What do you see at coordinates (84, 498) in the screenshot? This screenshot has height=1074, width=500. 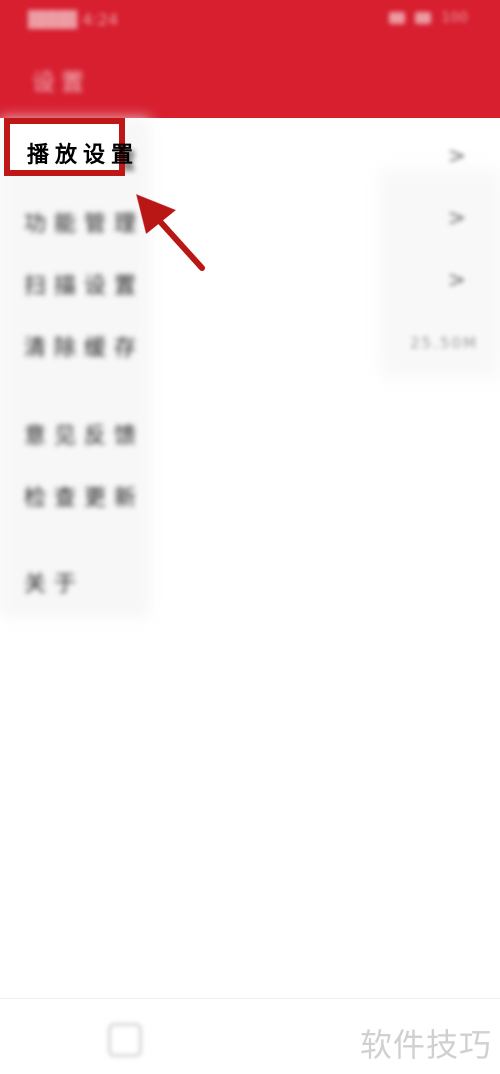 I see `row-label-update: 检查更新` at bounding box center [84, 498].